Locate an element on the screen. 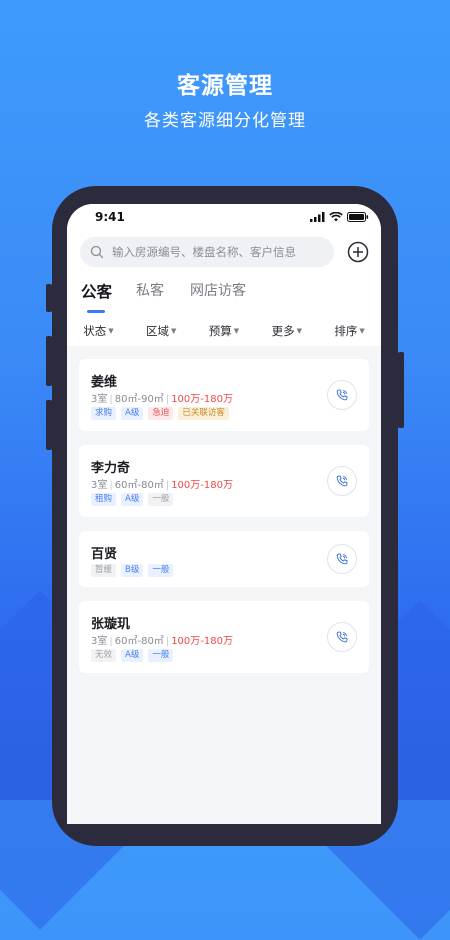  tag: 急迫 is located at coordinates (161, 413).